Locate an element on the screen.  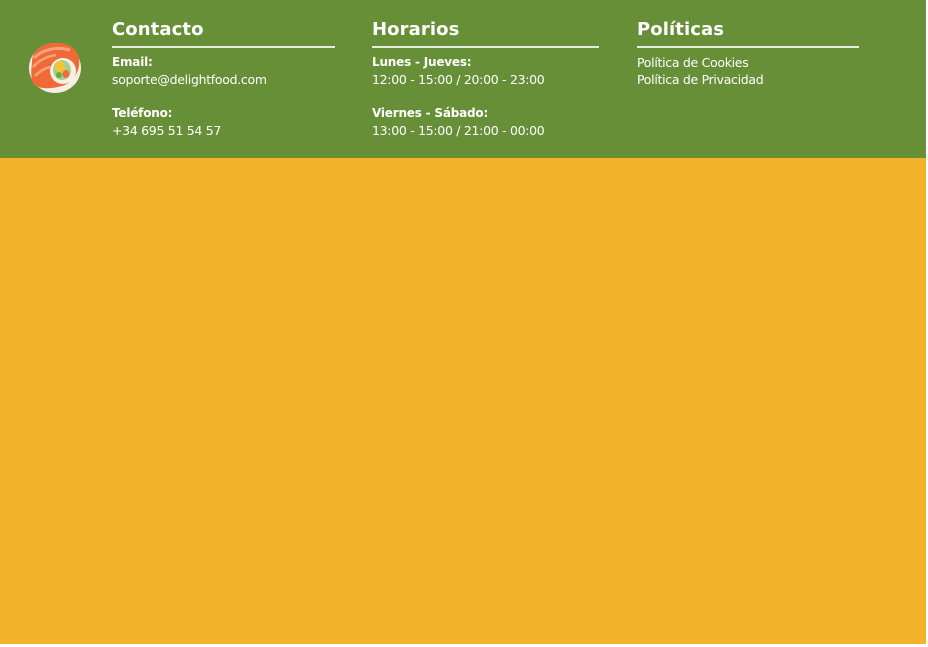
email-label: Email: is located at coordinates (132, 62).